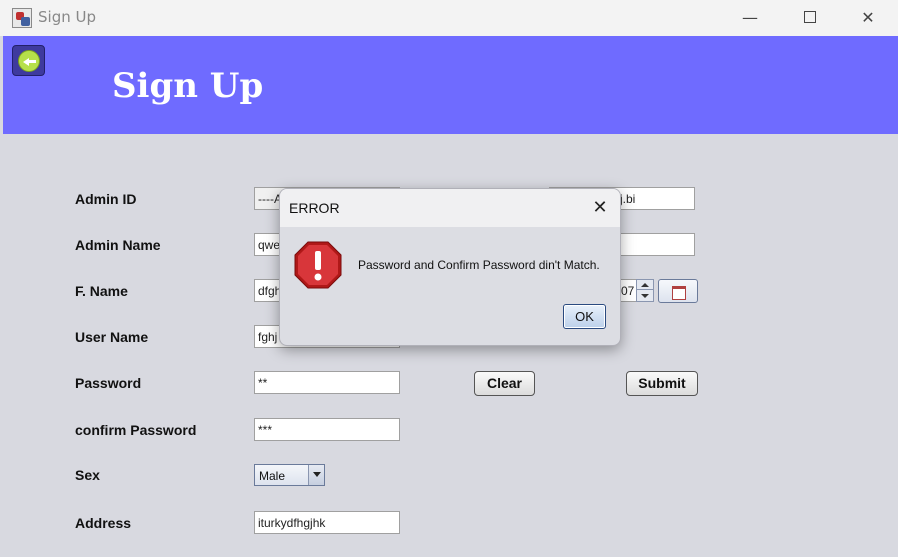 The width and height of the screenshot is (898, 557). I want to click on user-name-label: User Name, so click(112, 337).